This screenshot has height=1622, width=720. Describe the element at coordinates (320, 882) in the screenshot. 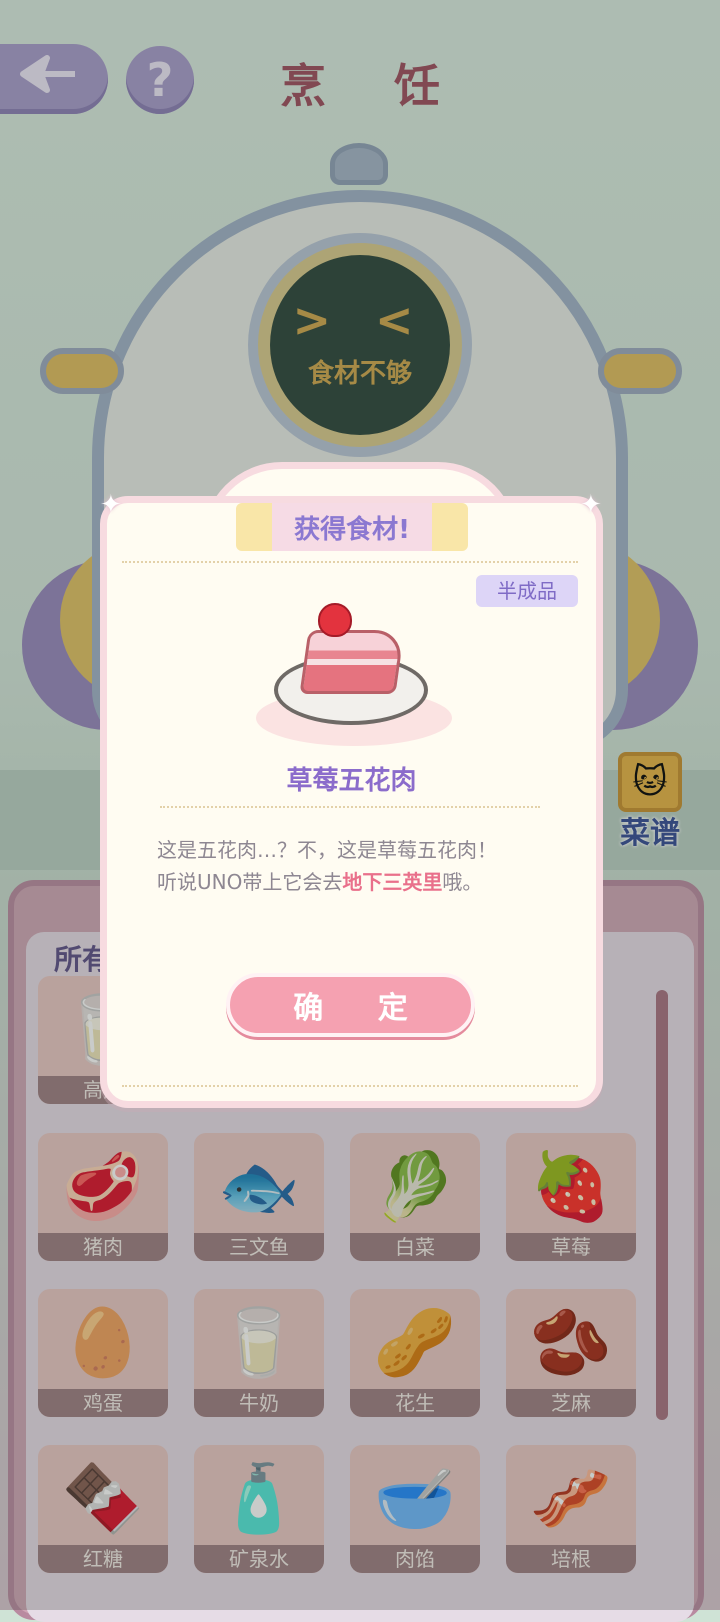

I see `description-line-2: 听说UNO带上它会去地下三英里哦。` at that location.